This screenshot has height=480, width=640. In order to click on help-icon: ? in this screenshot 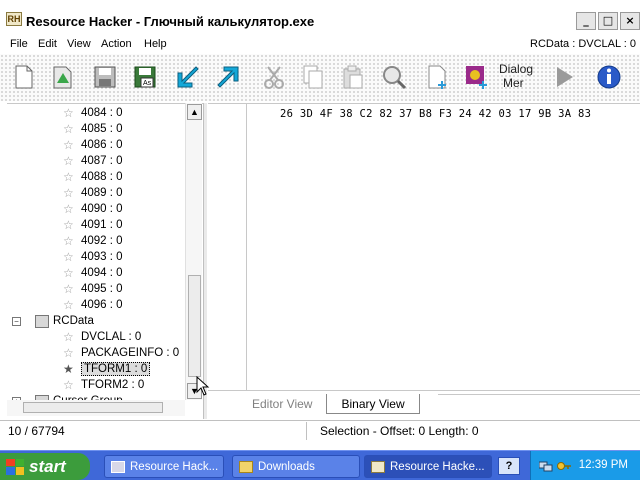, I will do `click(509, 466)`.